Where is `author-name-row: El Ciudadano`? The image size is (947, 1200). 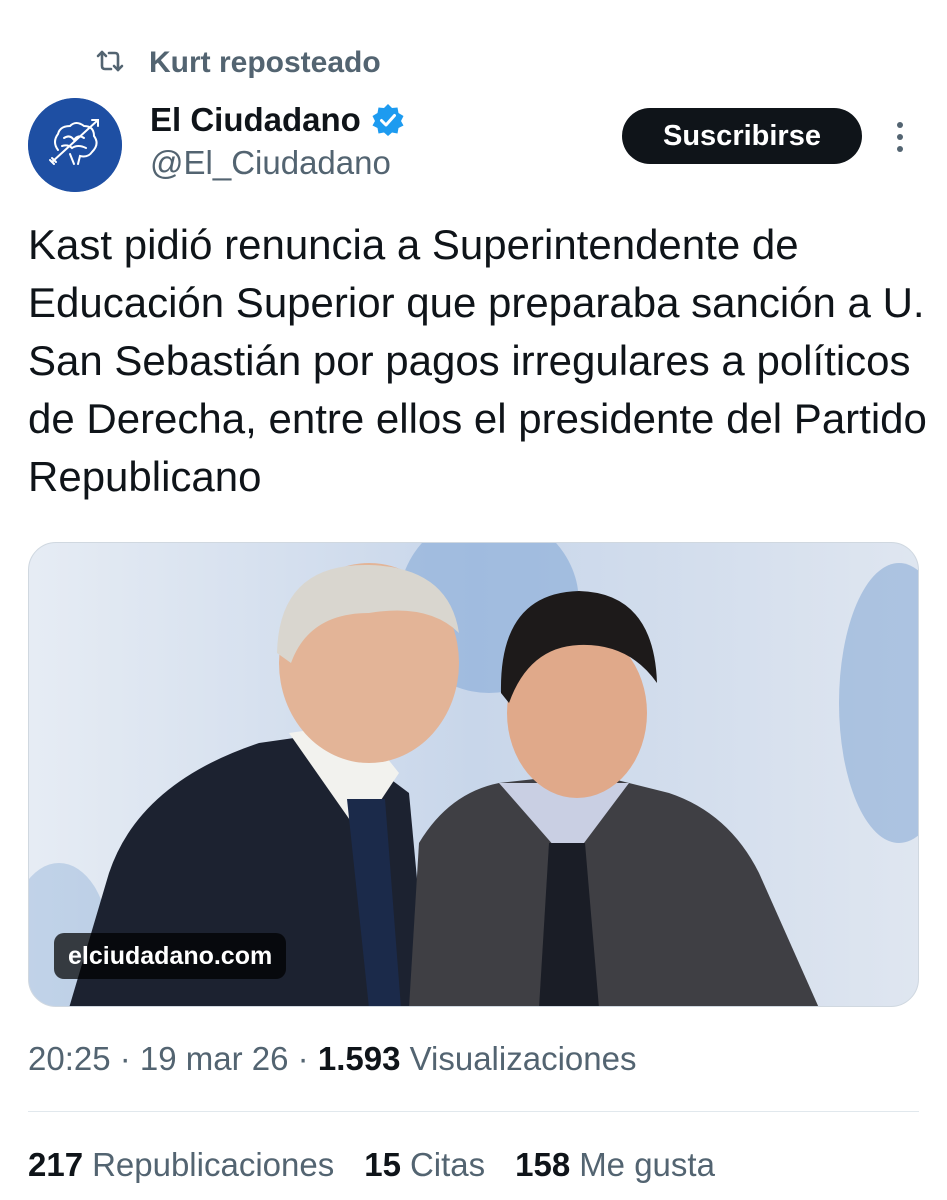 author-name-row: El Ciudadano is located at coordinates (277, 120).